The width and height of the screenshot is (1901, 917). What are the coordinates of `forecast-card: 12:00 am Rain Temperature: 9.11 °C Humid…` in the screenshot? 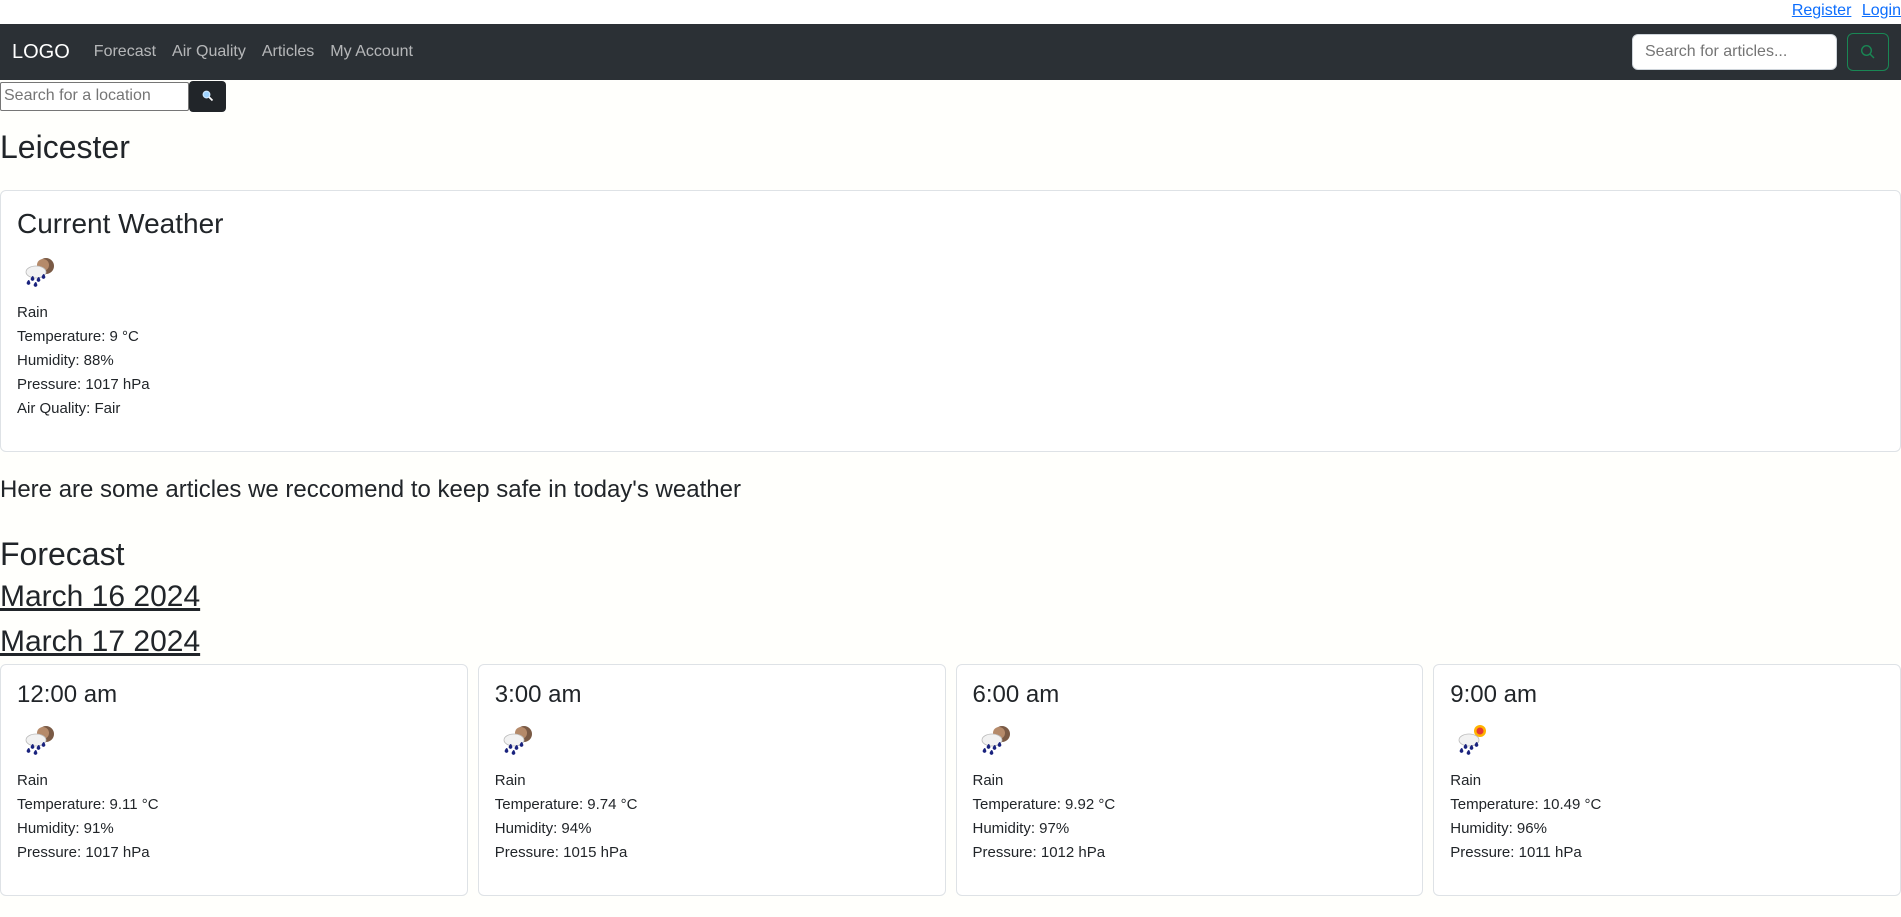 It's located at (234, 779).